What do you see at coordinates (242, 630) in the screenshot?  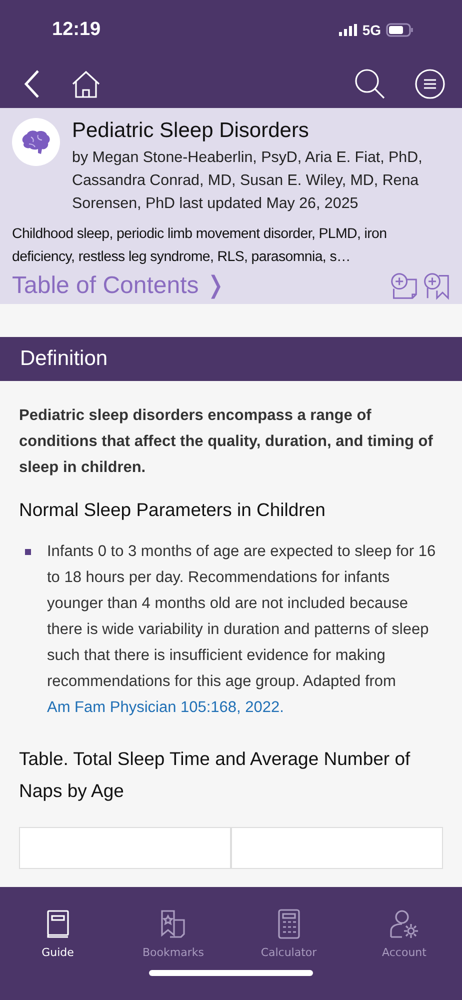 I see `bullet-paragraph: Infants 0 to 3 months of age are expected to sleep for 16 to 18 hours per day. Recommendations for infants younger than 4 months old are not included because there is wide variability in duration and patterns of sleep such that there is insufficient evidence for making recommendations for this age group. Adapted from Am Fam Physician 105:168, 2022.` at bounding box center [242, 630].